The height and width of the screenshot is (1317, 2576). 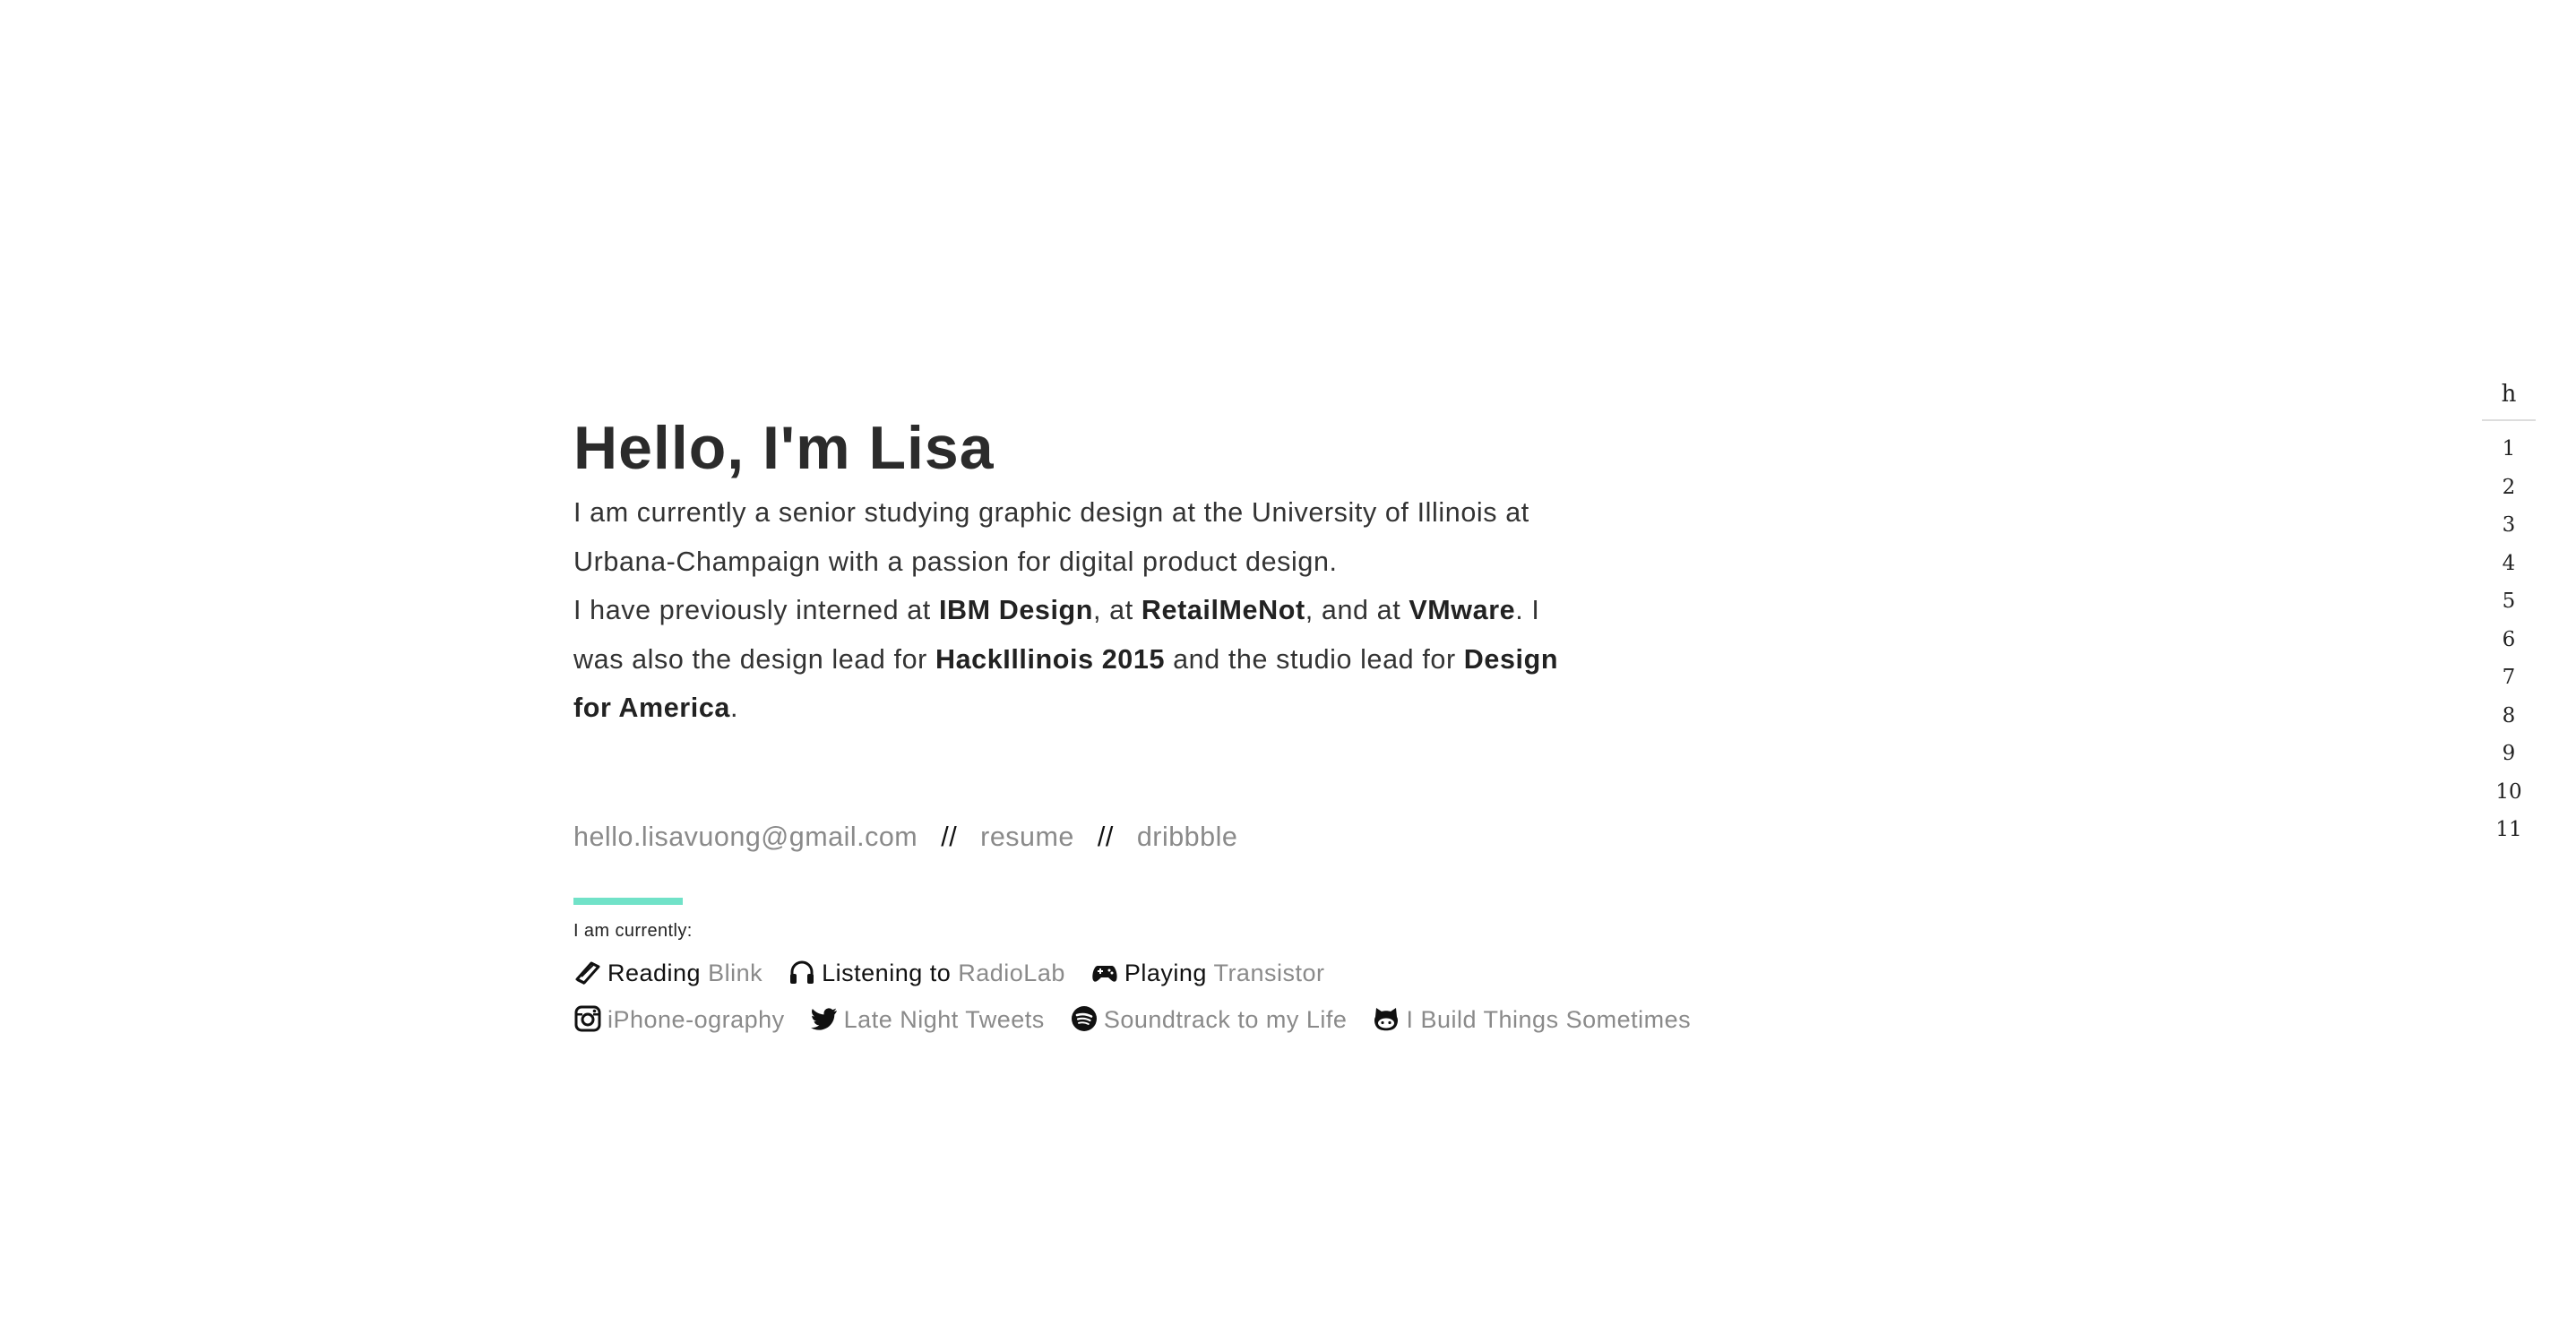 What do you see at coordinates (633, 930) in the screenshot?
I see `currently-label: I am currently:` at bounding box center [633, 930].